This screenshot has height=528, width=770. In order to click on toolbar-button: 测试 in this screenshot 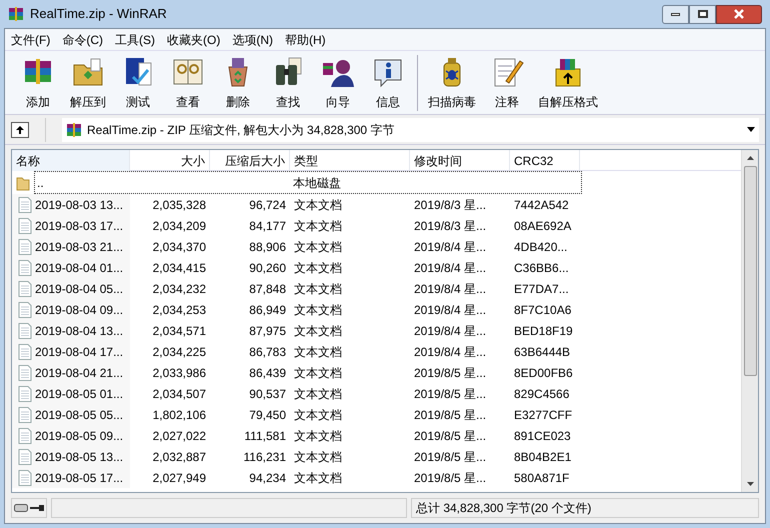, I will do `click(138, 82)`.